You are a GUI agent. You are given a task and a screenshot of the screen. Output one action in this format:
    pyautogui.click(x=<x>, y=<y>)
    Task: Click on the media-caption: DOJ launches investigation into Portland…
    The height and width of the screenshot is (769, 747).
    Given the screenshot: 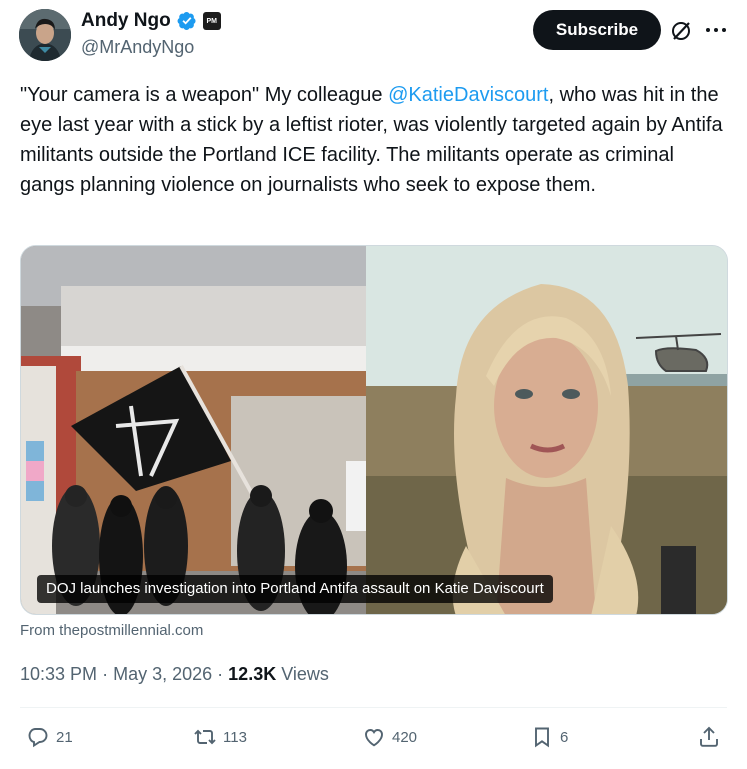 What is the action you would take?
    pyautogui.click(x=295, y=589)
    